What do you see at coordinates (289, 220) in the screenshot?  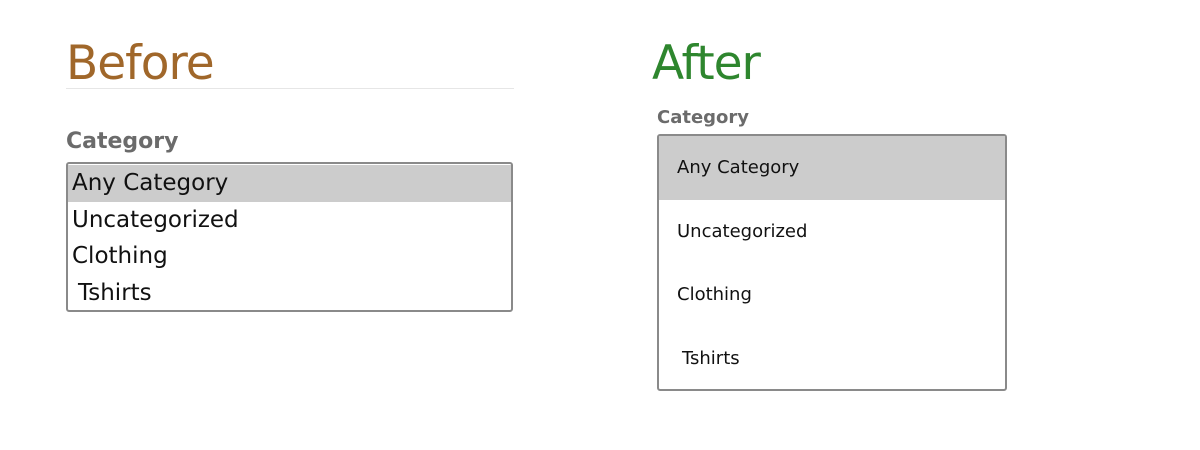 I see `before-option-uncategorized: Uncategorized` at bounding box center [289, 220].